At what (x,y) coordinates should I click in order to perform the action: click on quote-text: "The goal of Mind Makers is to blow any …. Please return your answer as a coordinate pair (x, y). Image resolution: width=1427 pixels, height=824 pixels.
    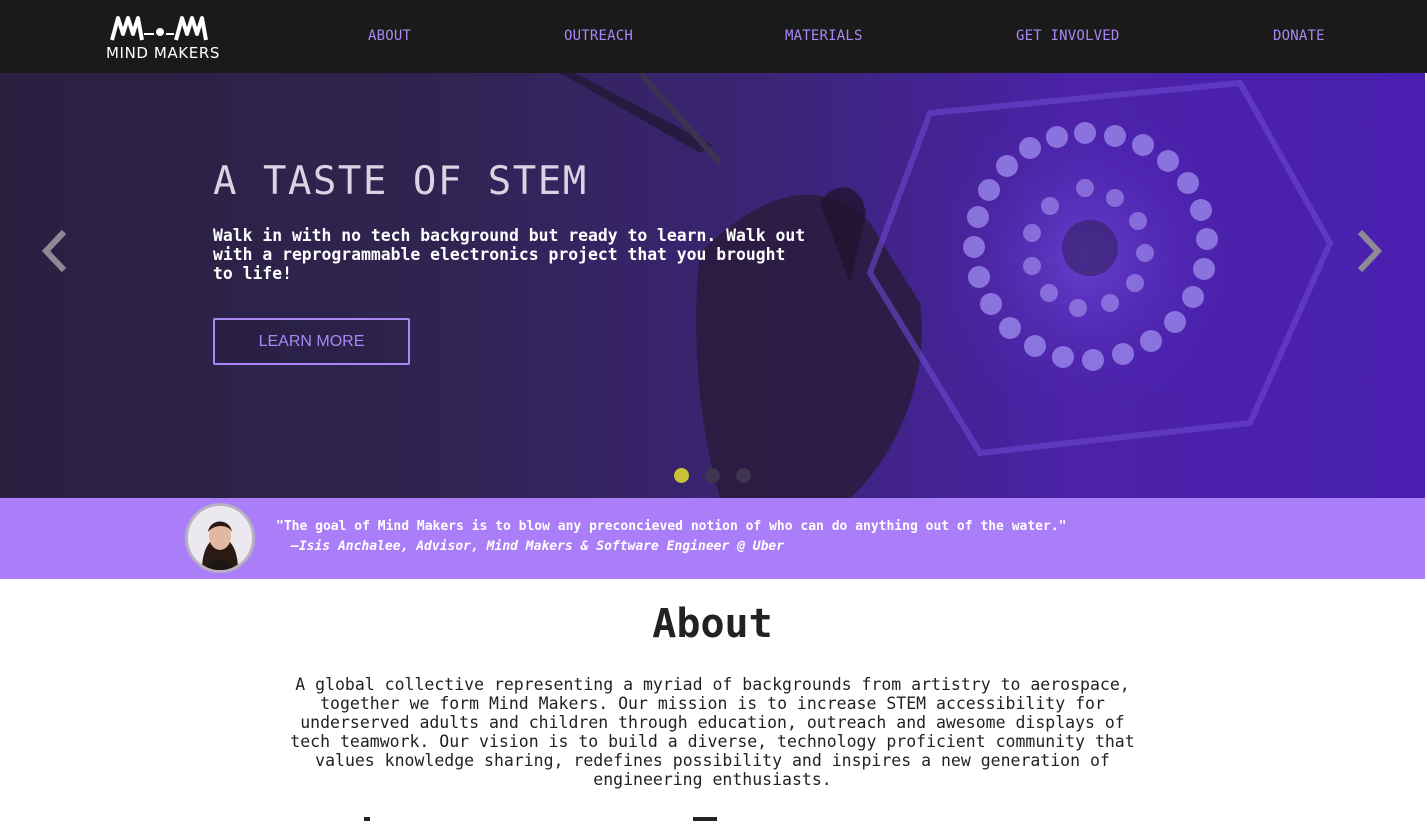
    Looking at the image, I should click on (671, 526).